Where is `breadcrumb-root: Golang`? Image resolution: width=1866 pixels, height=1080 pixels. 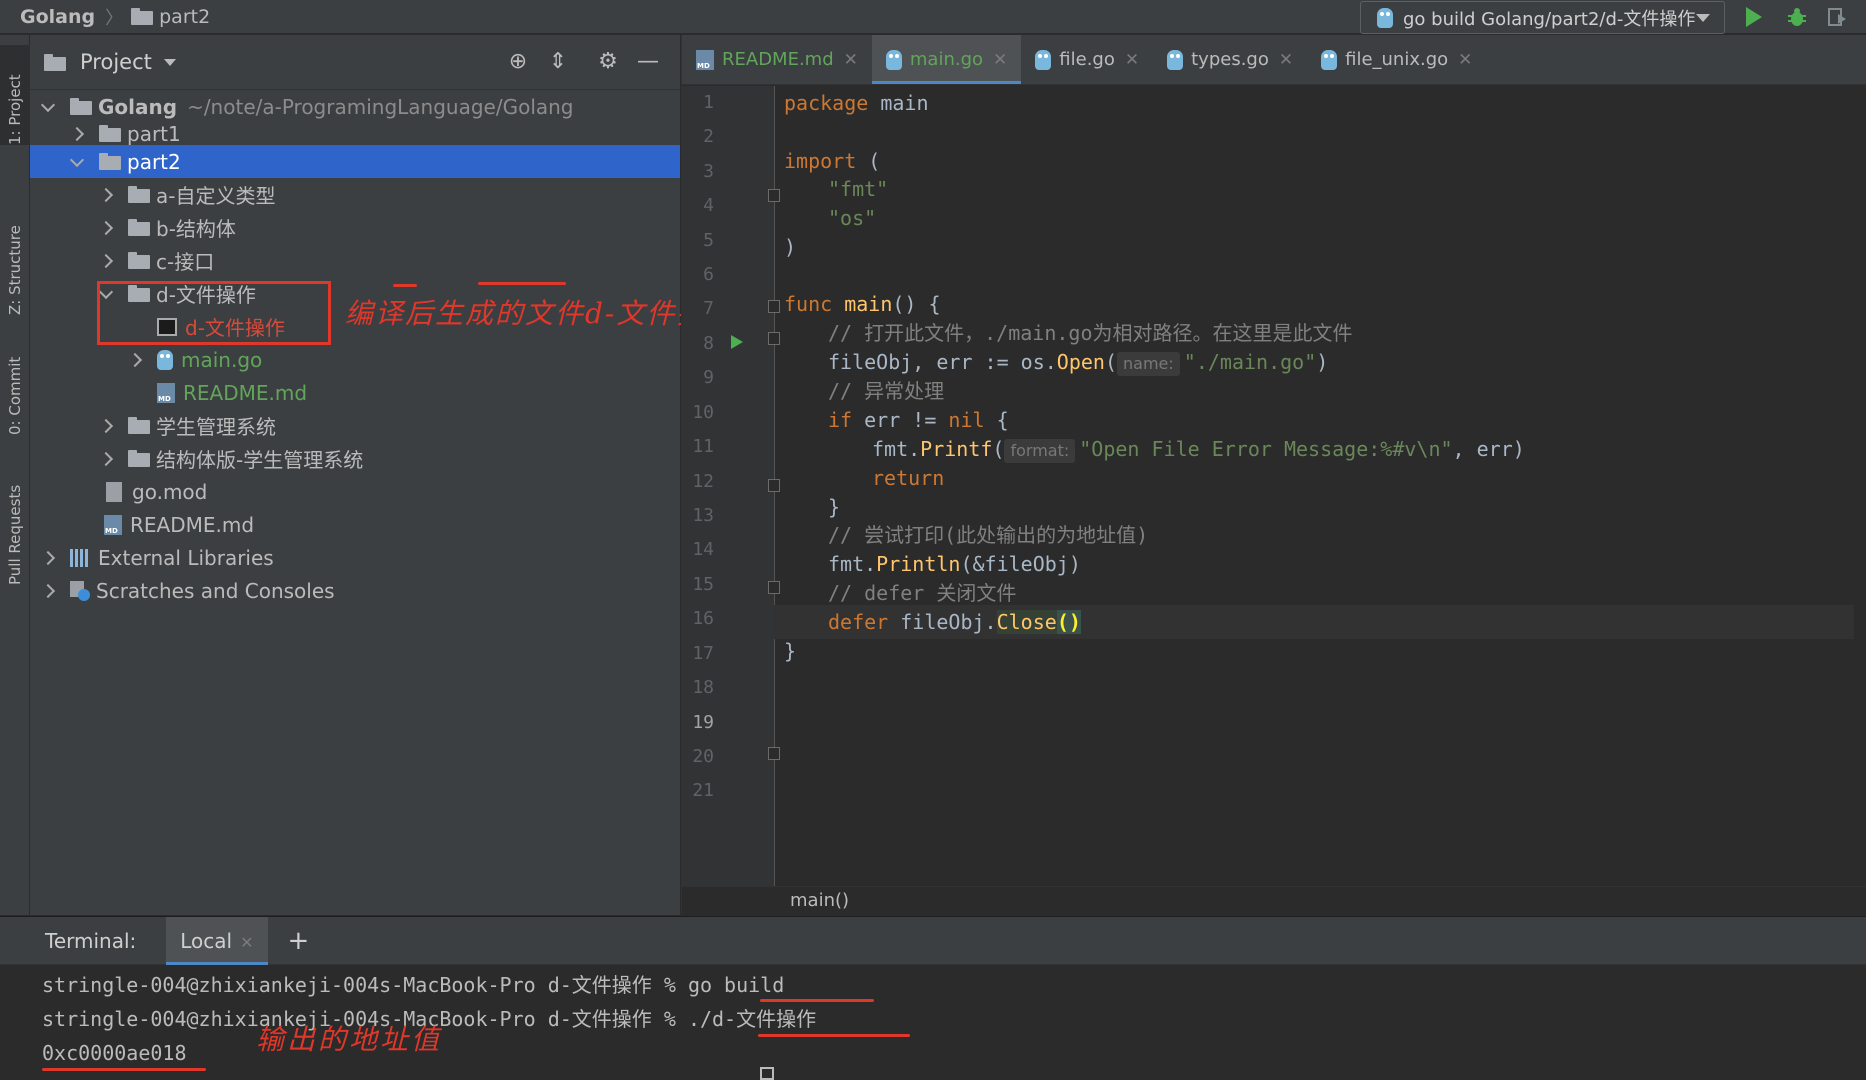 breadcrumb-root: Golang is located at coordinates (57, 17).